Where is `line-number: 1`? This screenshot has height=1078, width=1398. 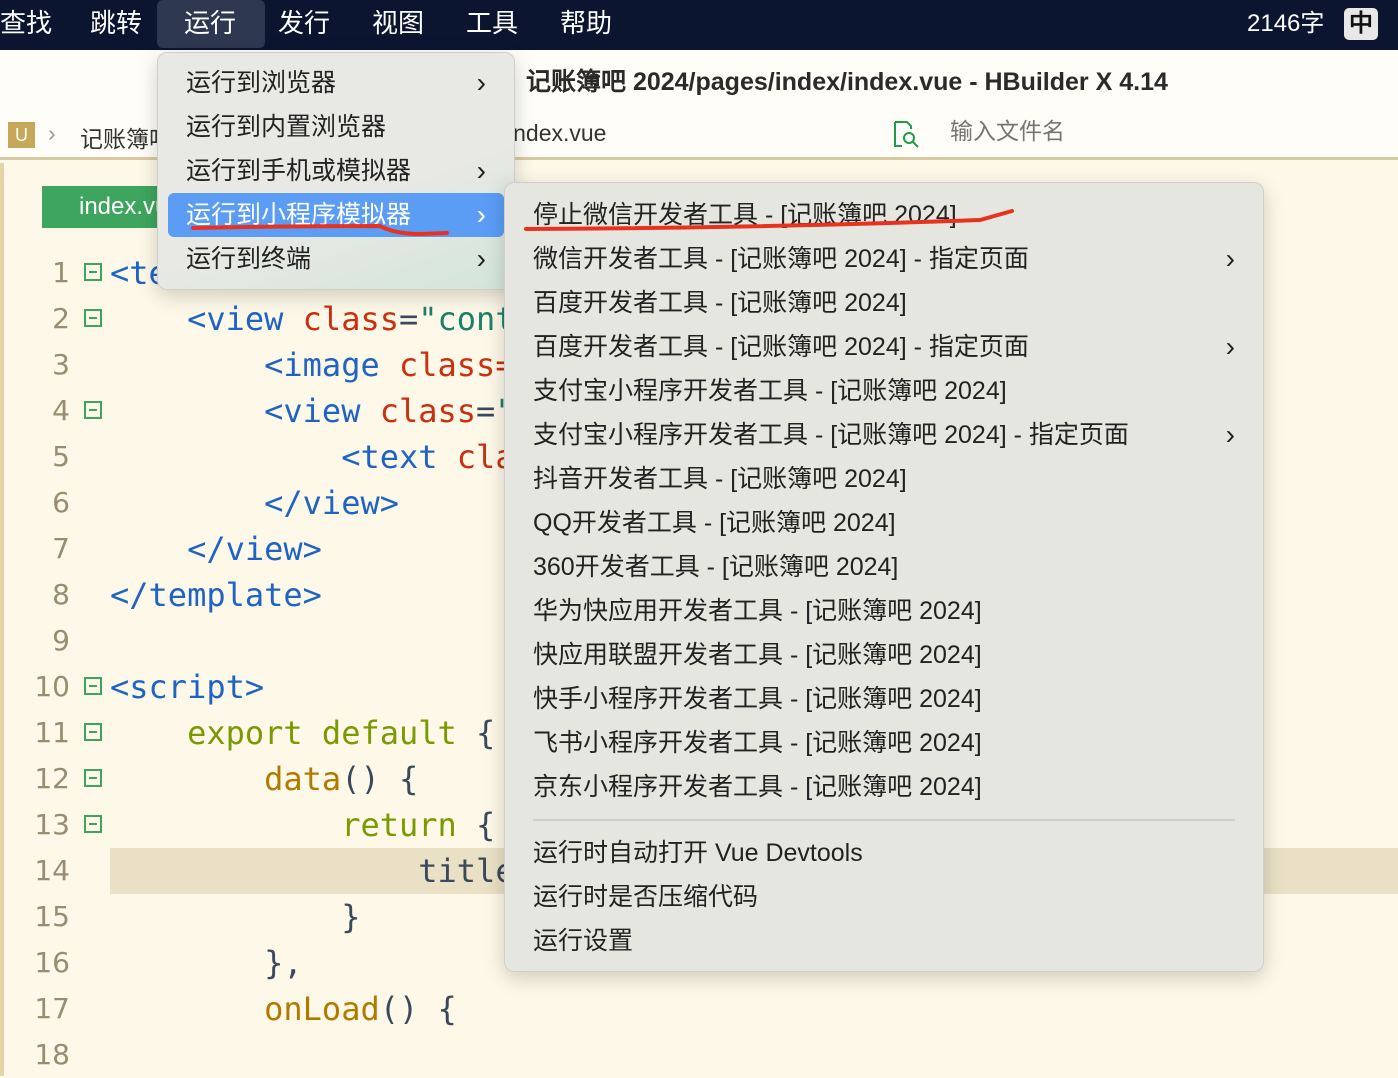 line-number: 1 is located at coordinates (61, 272).